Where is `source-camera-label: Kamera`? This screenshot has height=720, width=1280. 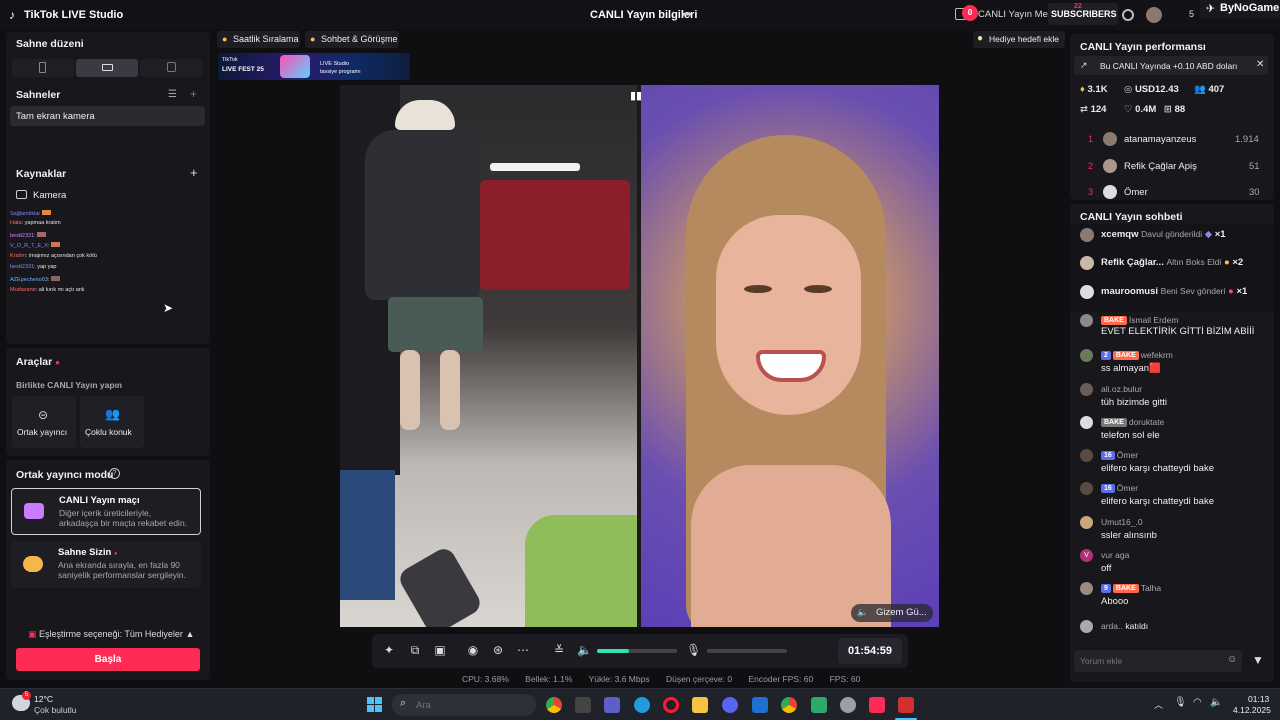 source-camera-label: Kamera is located at coordinates (49, 195).